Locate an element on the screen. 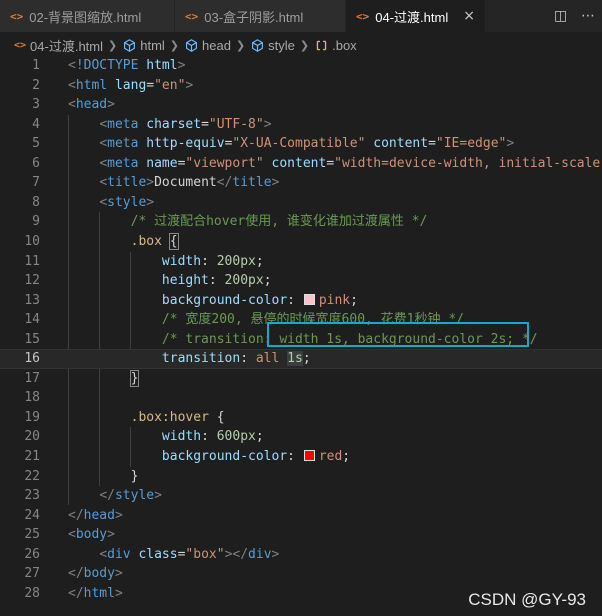 This screenshot has height=616, width=602. code-line: 19 .box:hover { is located at coordinates (301, 418).